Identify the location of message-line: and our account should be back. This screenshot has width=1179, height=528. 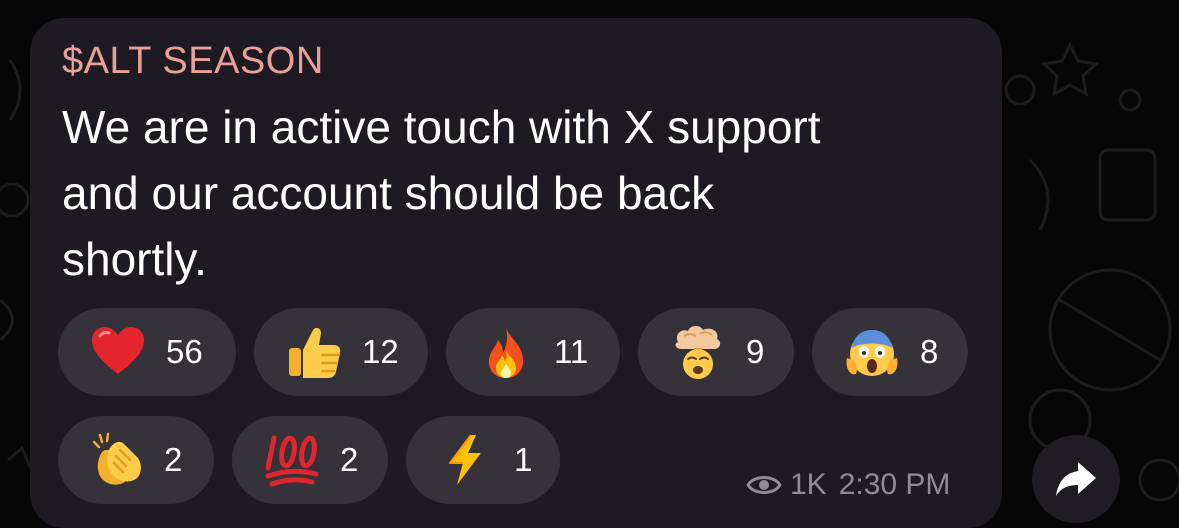
(388, 193).